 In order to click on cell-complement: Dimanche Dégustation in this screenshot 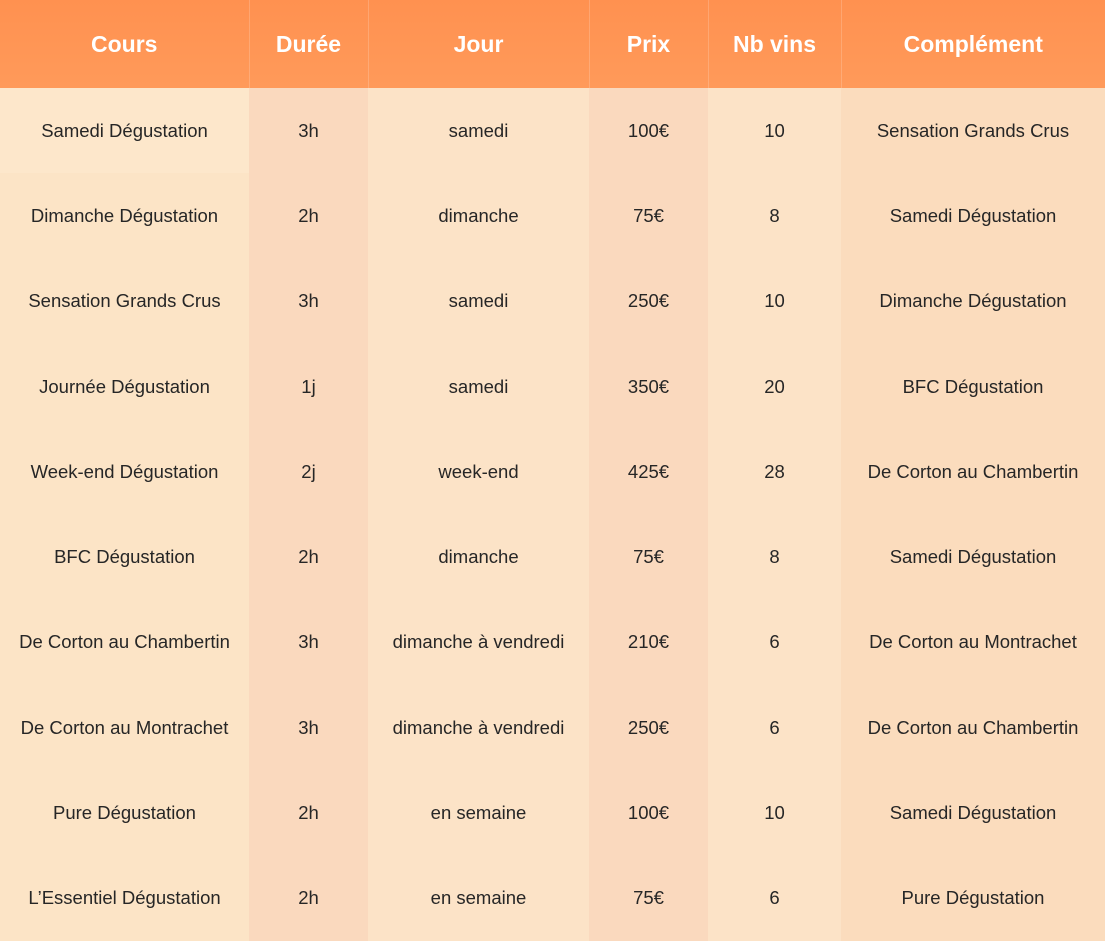, I will do `click(973, 301)`.